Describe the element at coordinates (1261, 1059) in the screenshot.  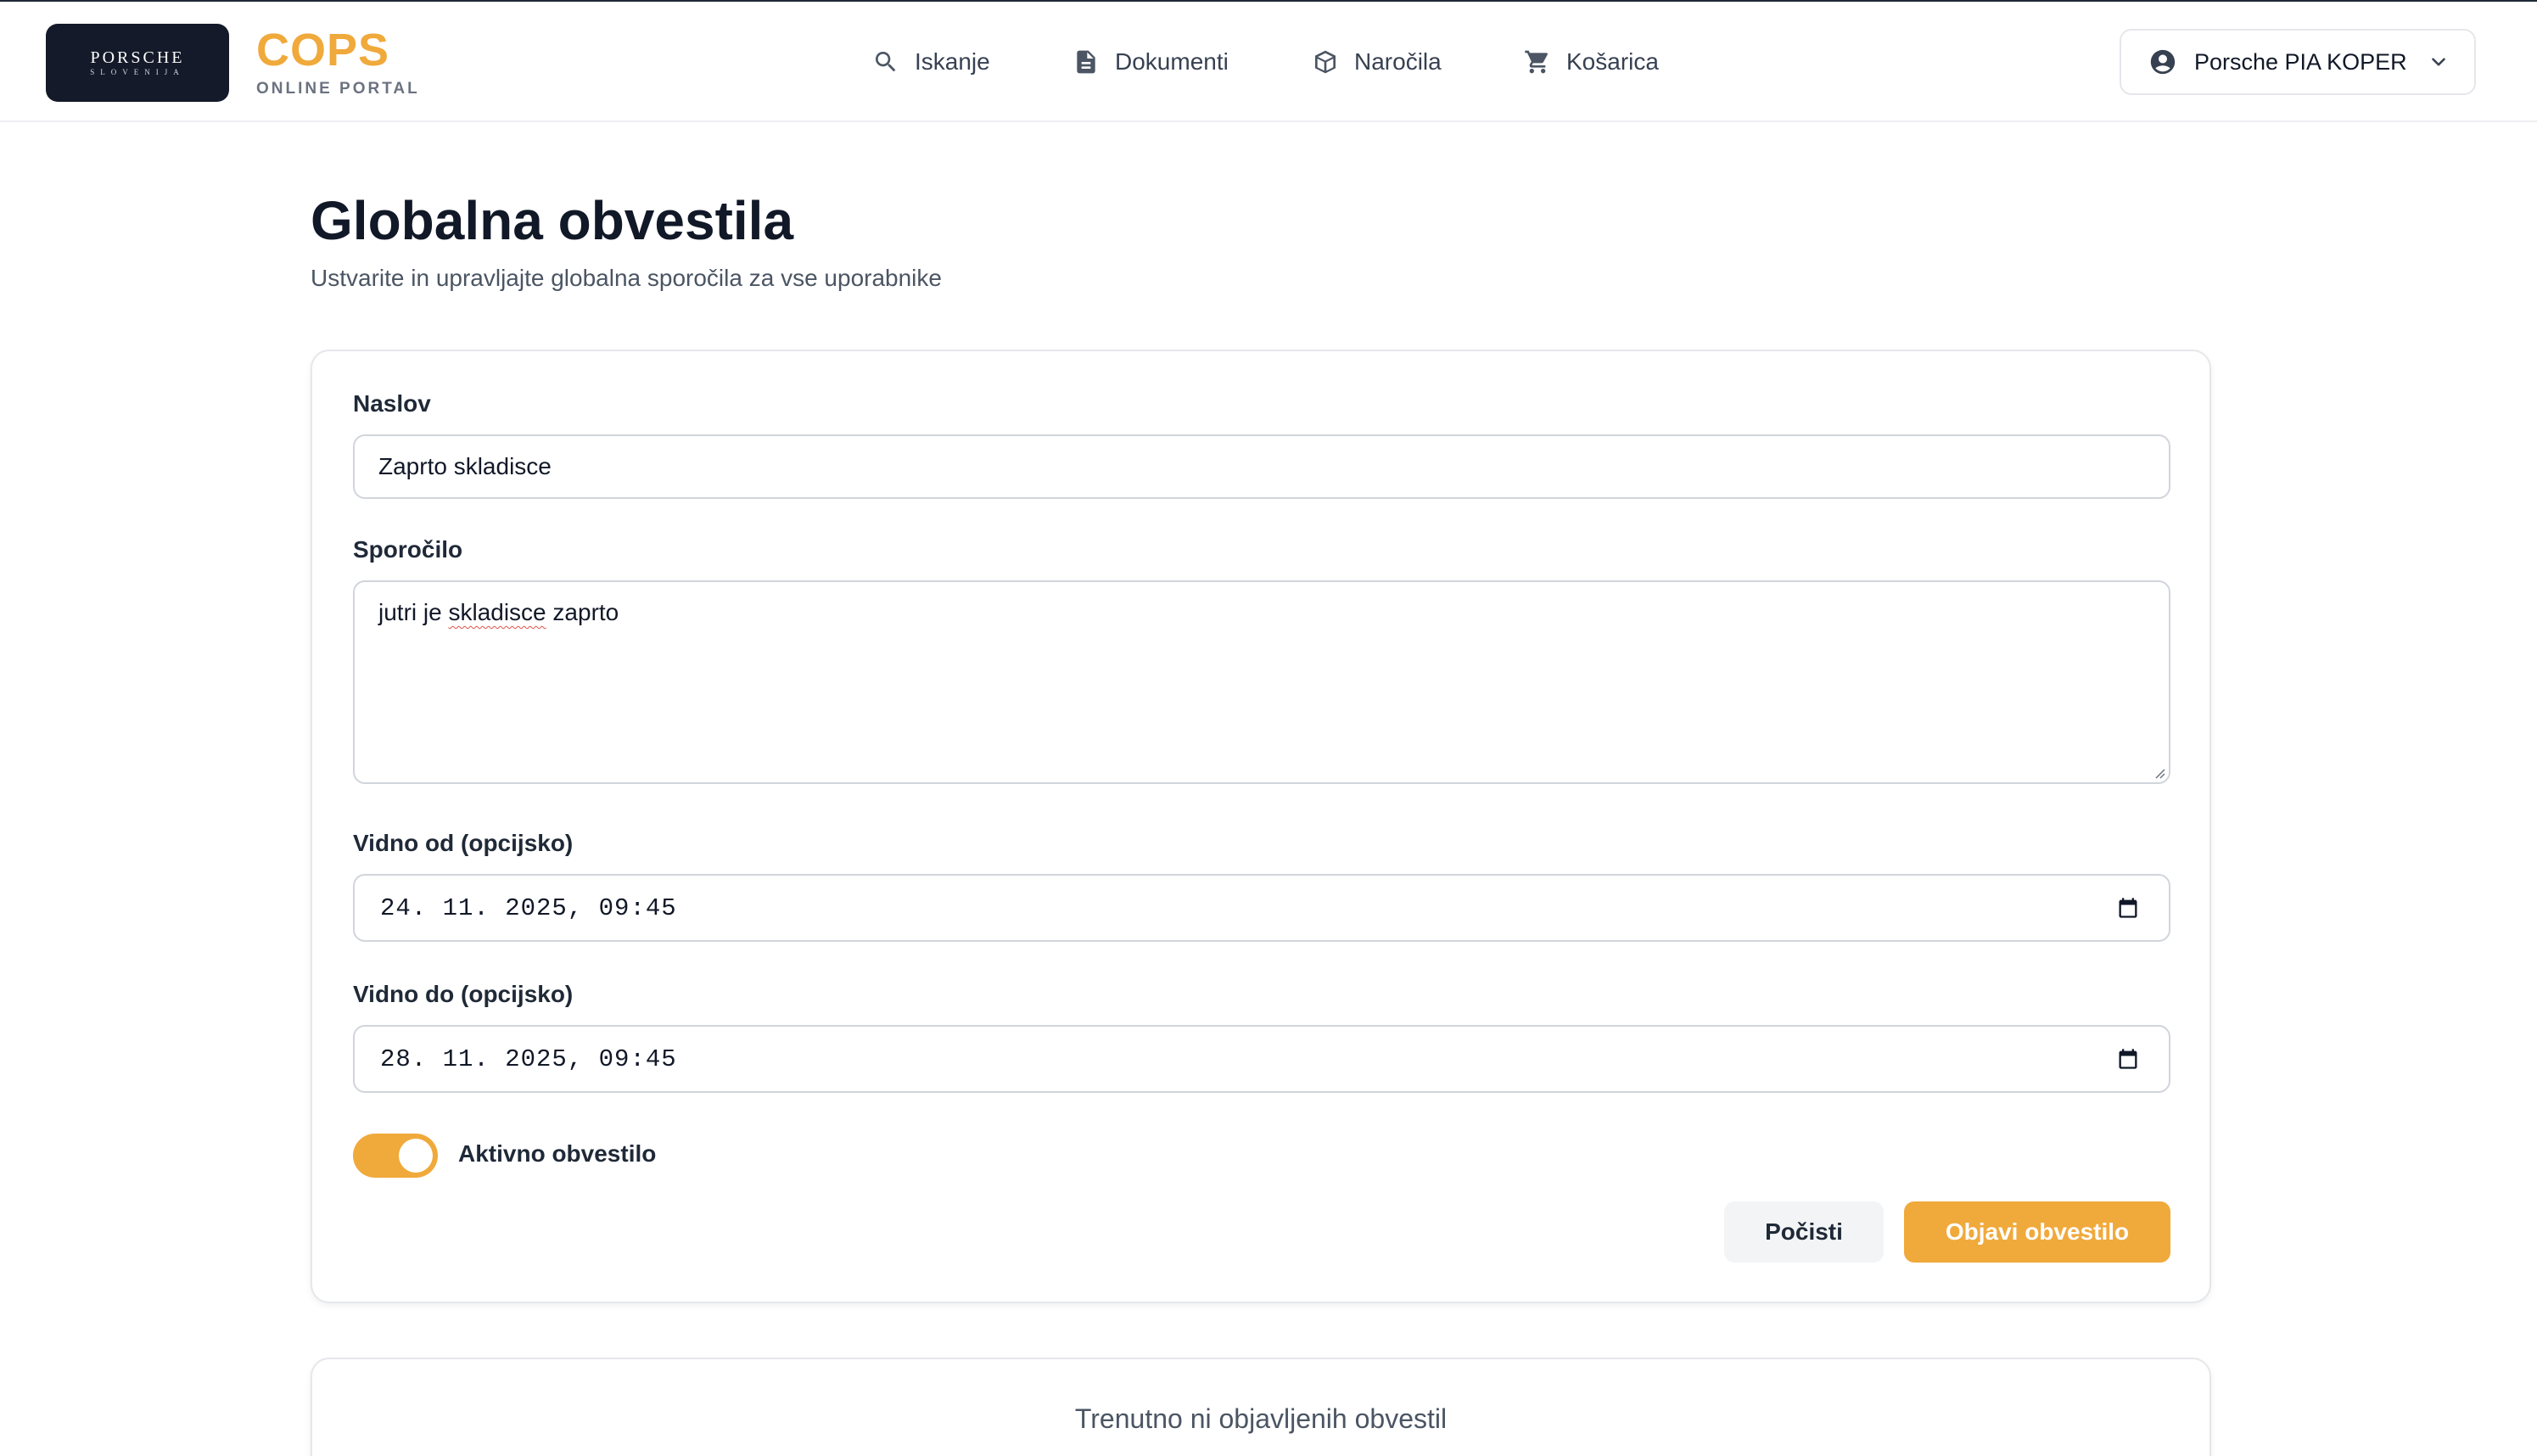
I see `visible-to-input: 28. 11. 2025, 09:45` at that location.